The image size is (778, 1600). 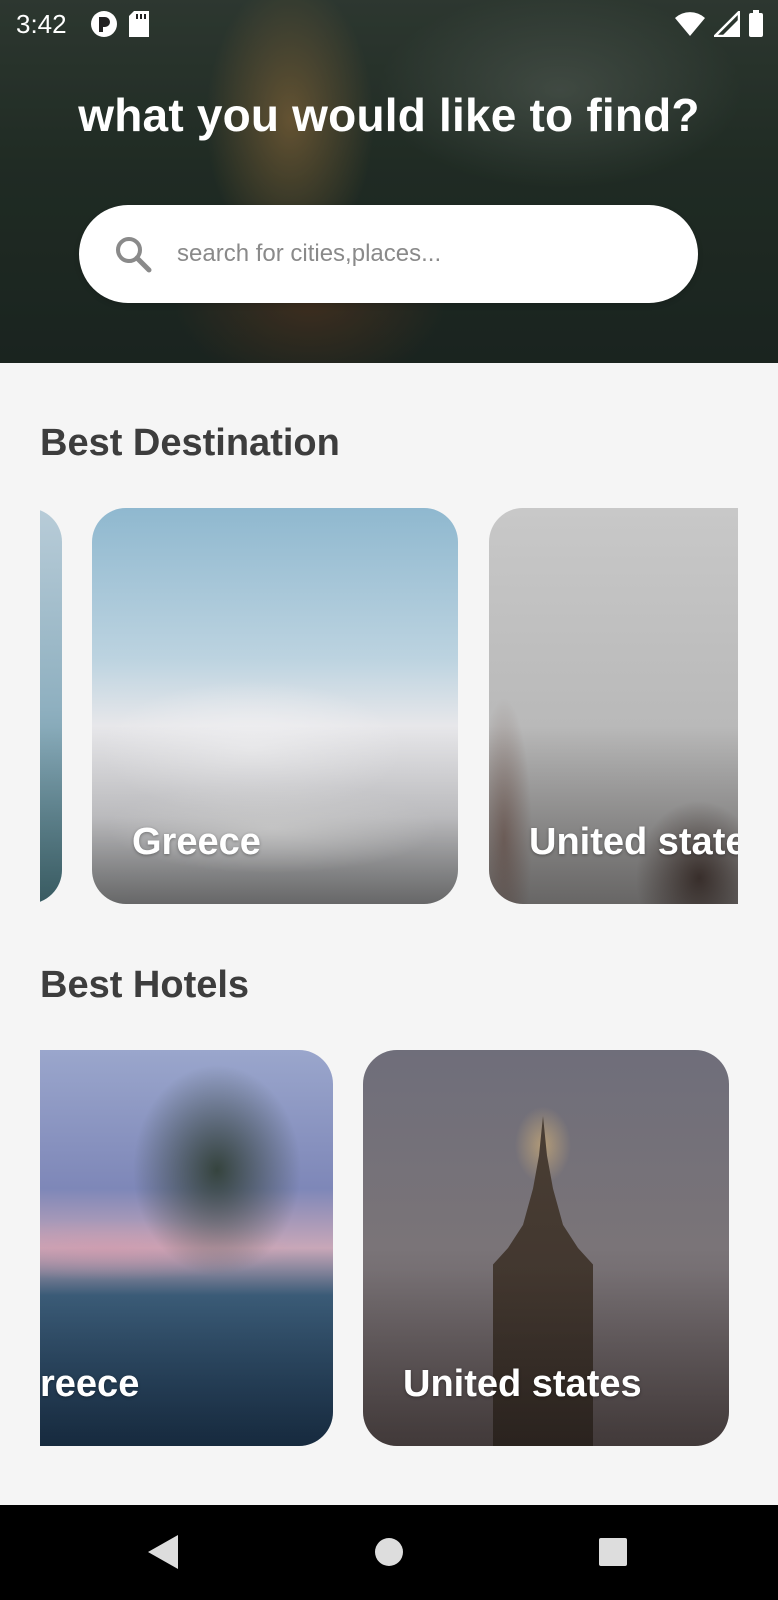 I want to click on search-icon, so click(x=133, y=254).